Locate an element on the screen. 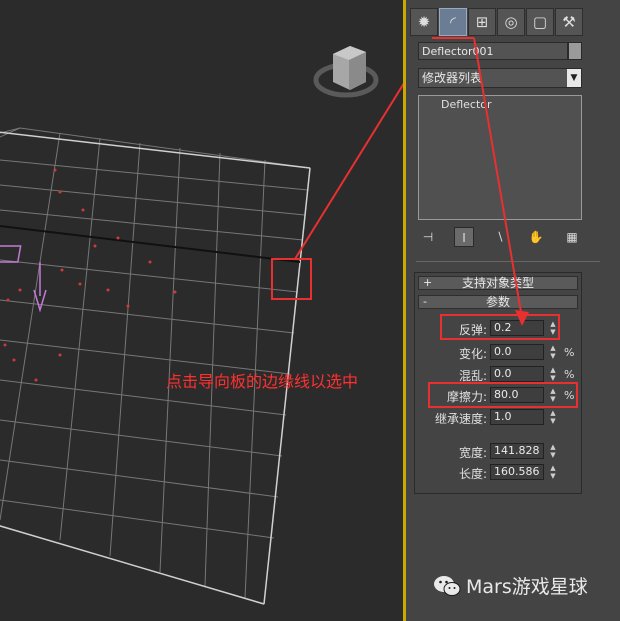  utilities-tab-icon: ⚒ is located at coordinates (569, 22).